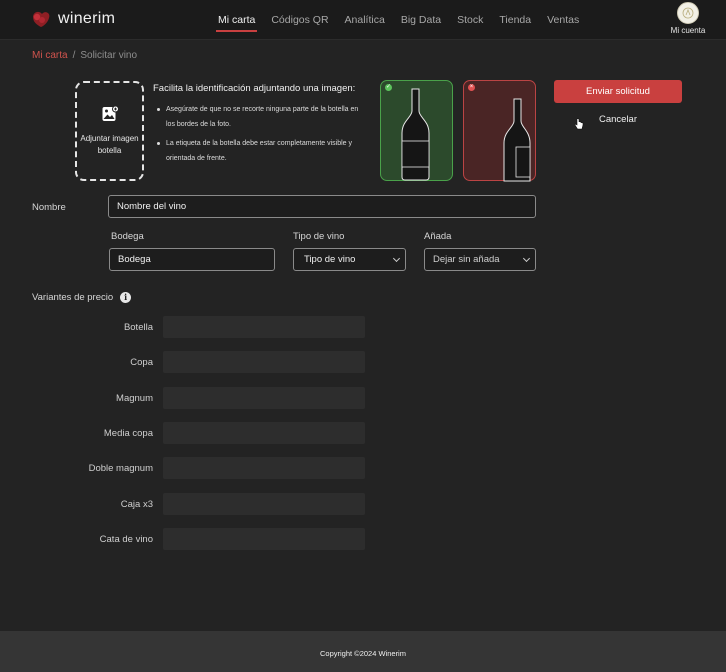 This screenshot has height=672, width=726. I want to click on brand-logo: winerim, so click(72, 19).